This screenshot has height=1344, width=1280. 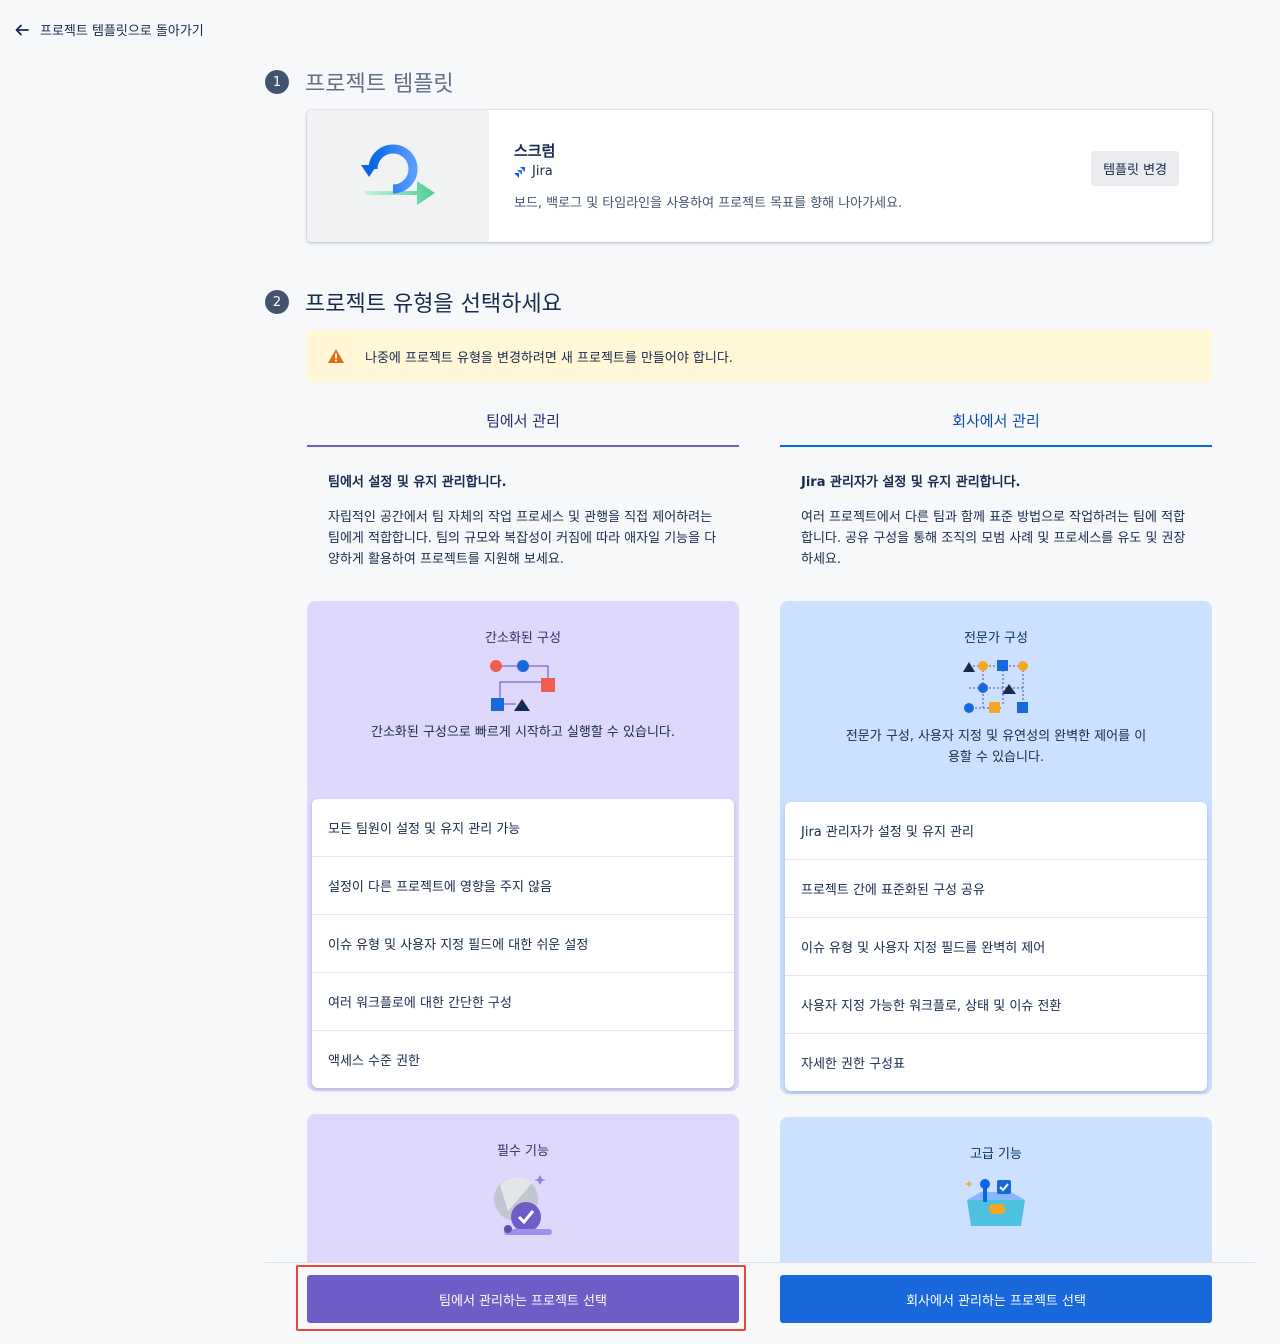 What do you see at coordinates (379, 84) in the screenshot?
I see `step-1-title: 프로젝트 템플릿` at bounding box center [379, 84].